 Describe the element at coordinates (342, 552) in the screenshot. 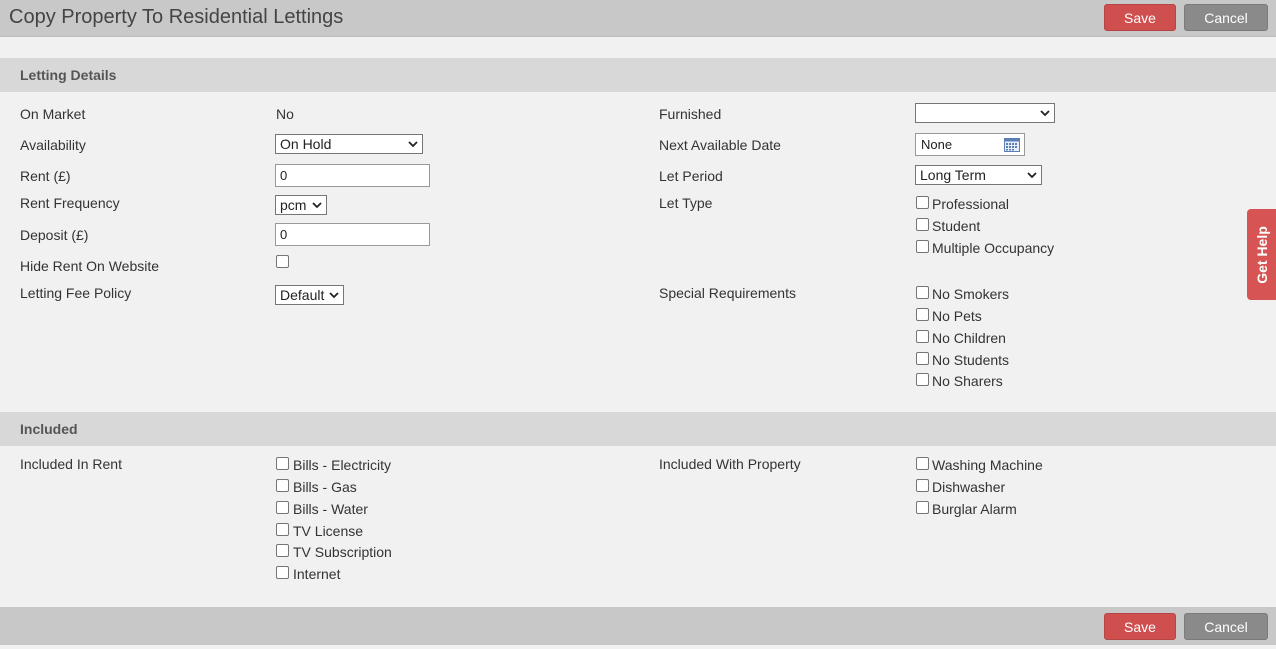

I see `tv-subscription-label: TV Subscription` at that location.